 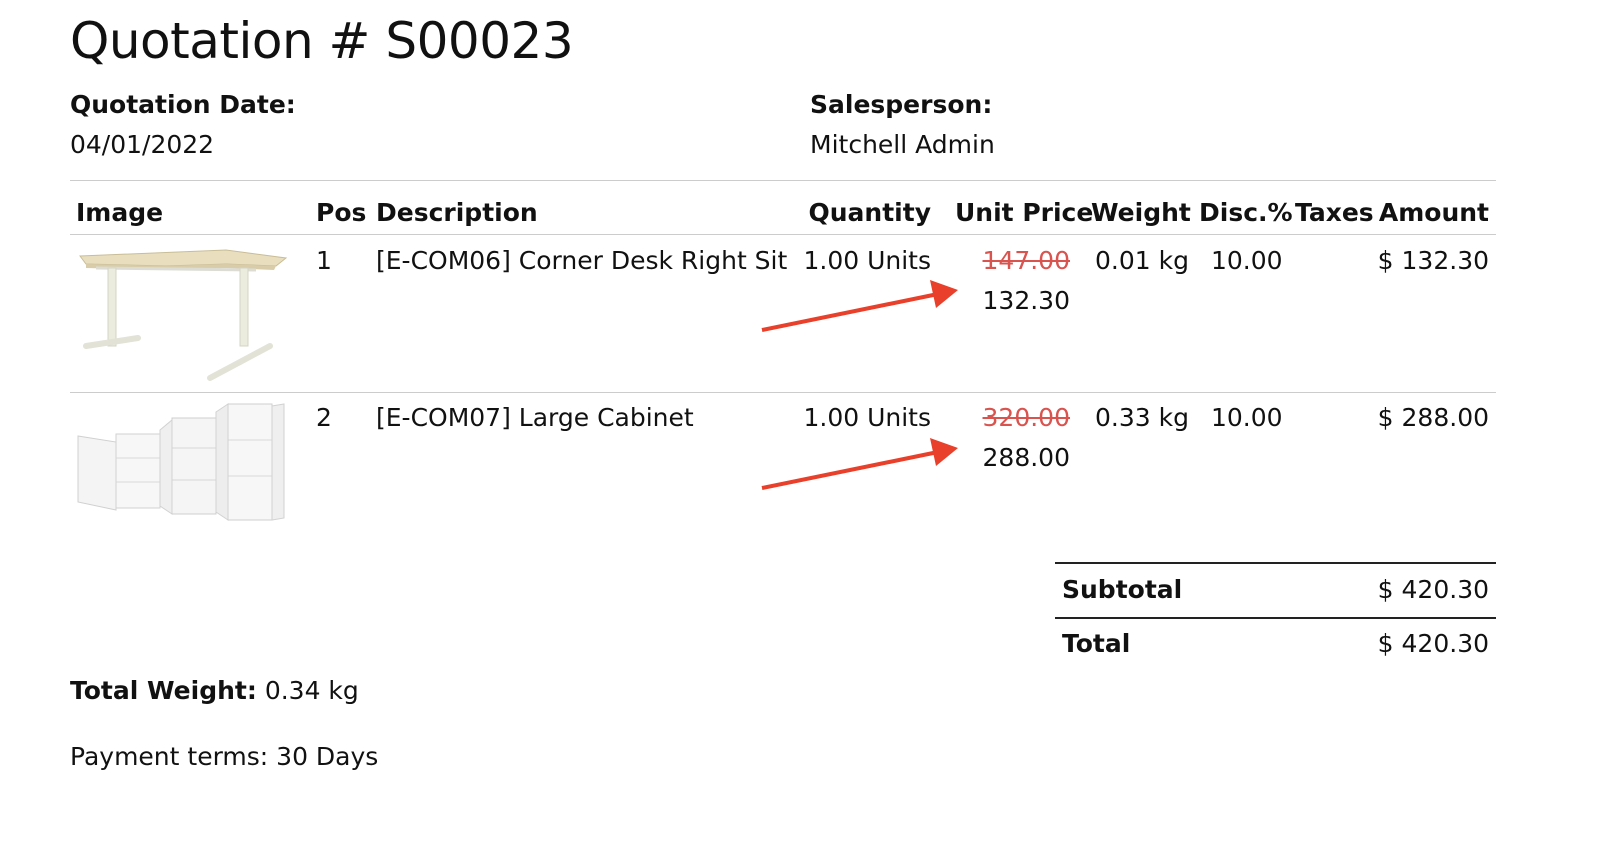 What do you see at coordinates (183, 104) in the screenshot?
I see `quotation-date-label: Quotation Date:` at bounding box center [183, 104].